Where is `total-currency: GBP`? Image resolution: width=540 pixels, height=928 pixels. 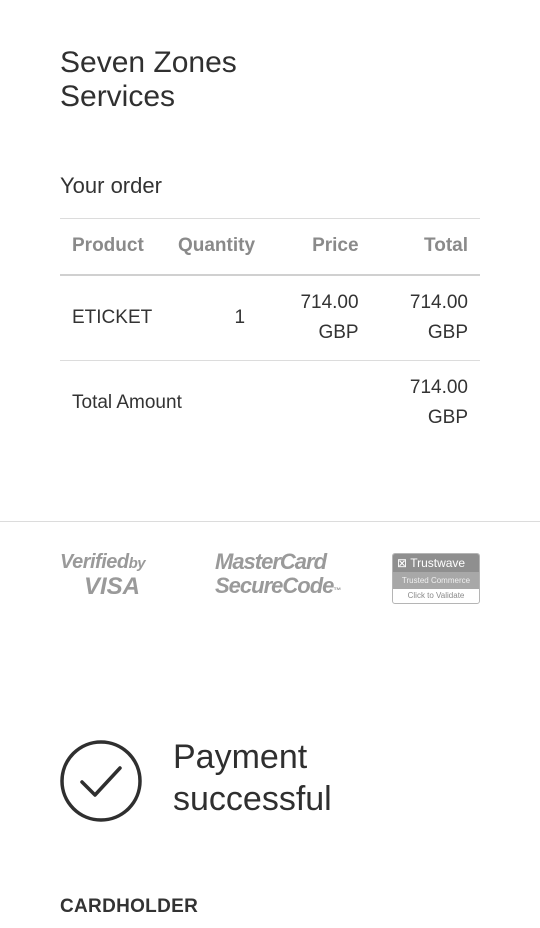
total-currency: GBP is located at coordinates (447, 332).